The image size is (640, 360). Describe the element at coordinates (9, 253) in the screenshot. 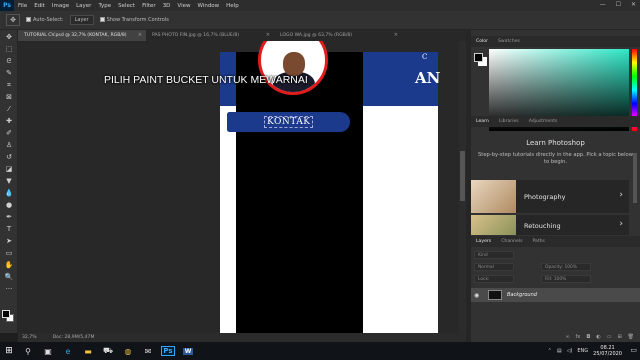

I see `rectangle-tool-icon: ▭` at that location.